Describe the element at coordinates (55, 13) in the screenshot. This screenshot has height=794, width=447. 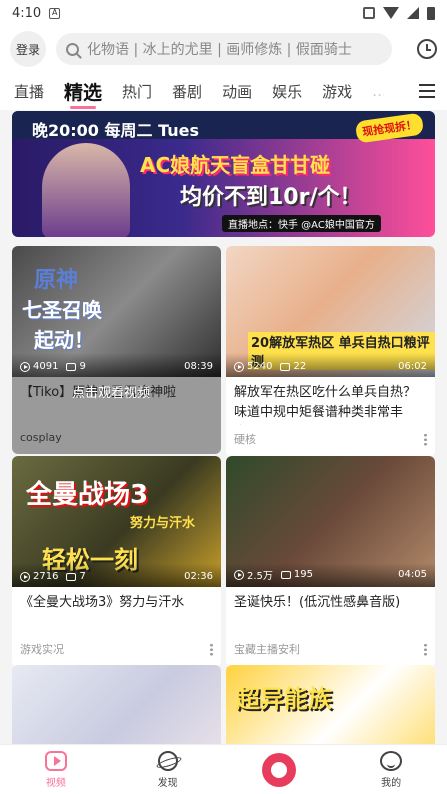
I see `notification-icon: A` at that location.